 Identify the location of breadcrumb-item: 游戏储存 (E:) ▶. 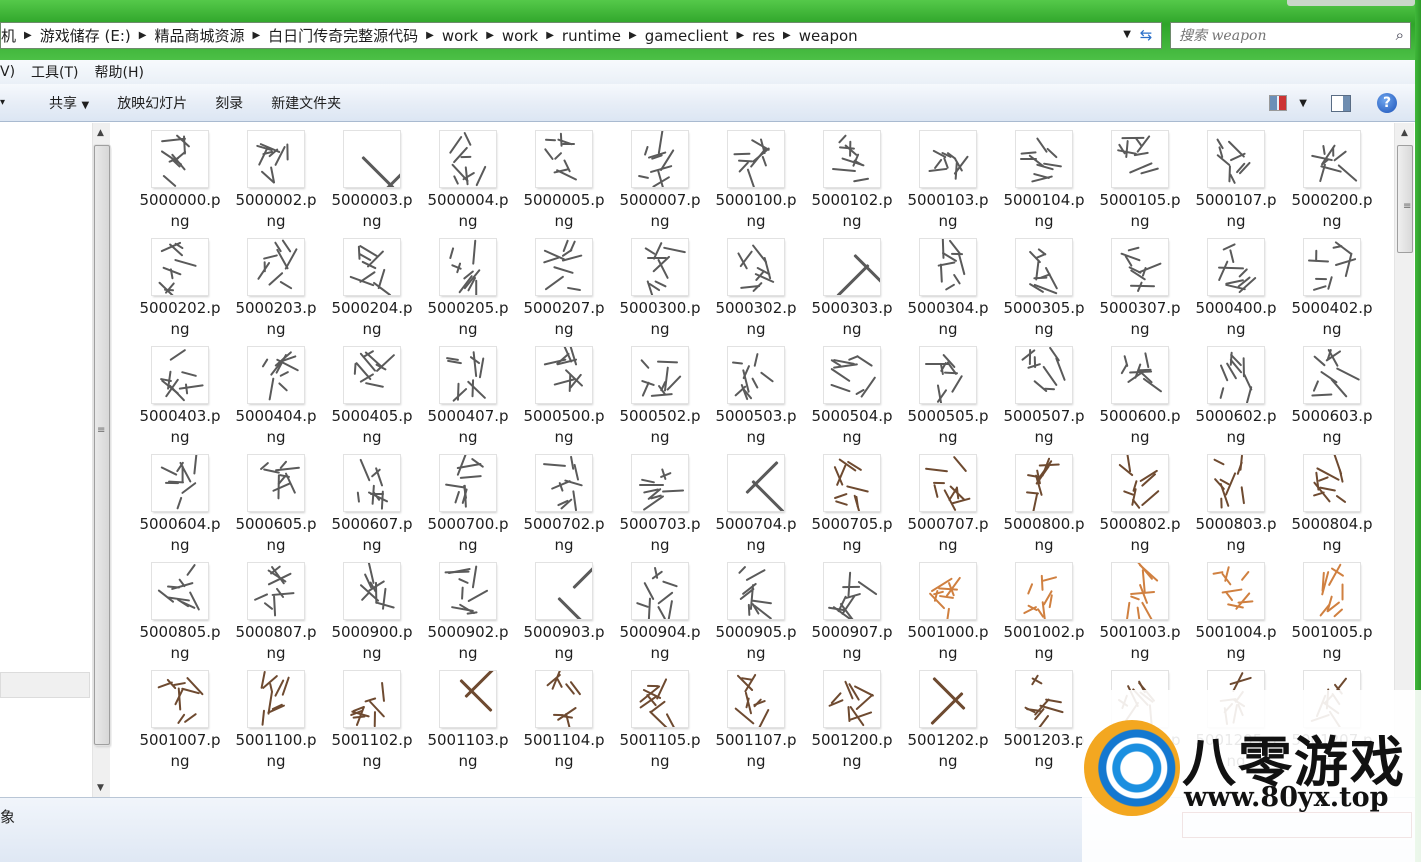
(91, 35).